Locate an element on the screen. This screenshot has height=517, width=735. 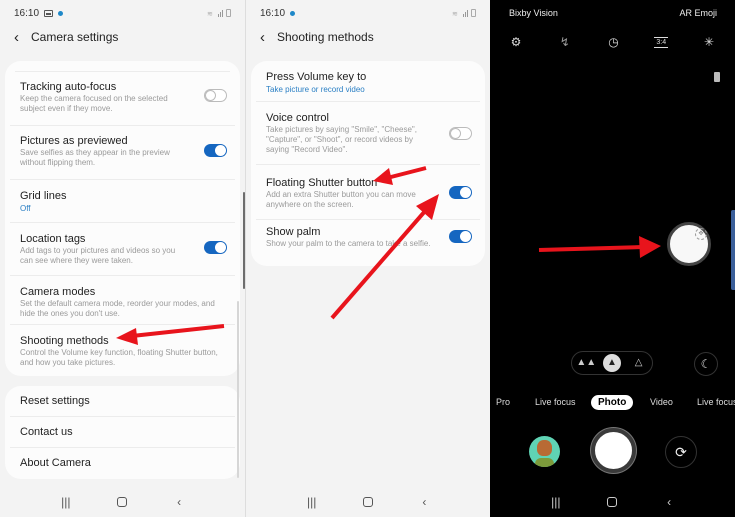
mode-pro: Pro is located at coordinates (503, 402).